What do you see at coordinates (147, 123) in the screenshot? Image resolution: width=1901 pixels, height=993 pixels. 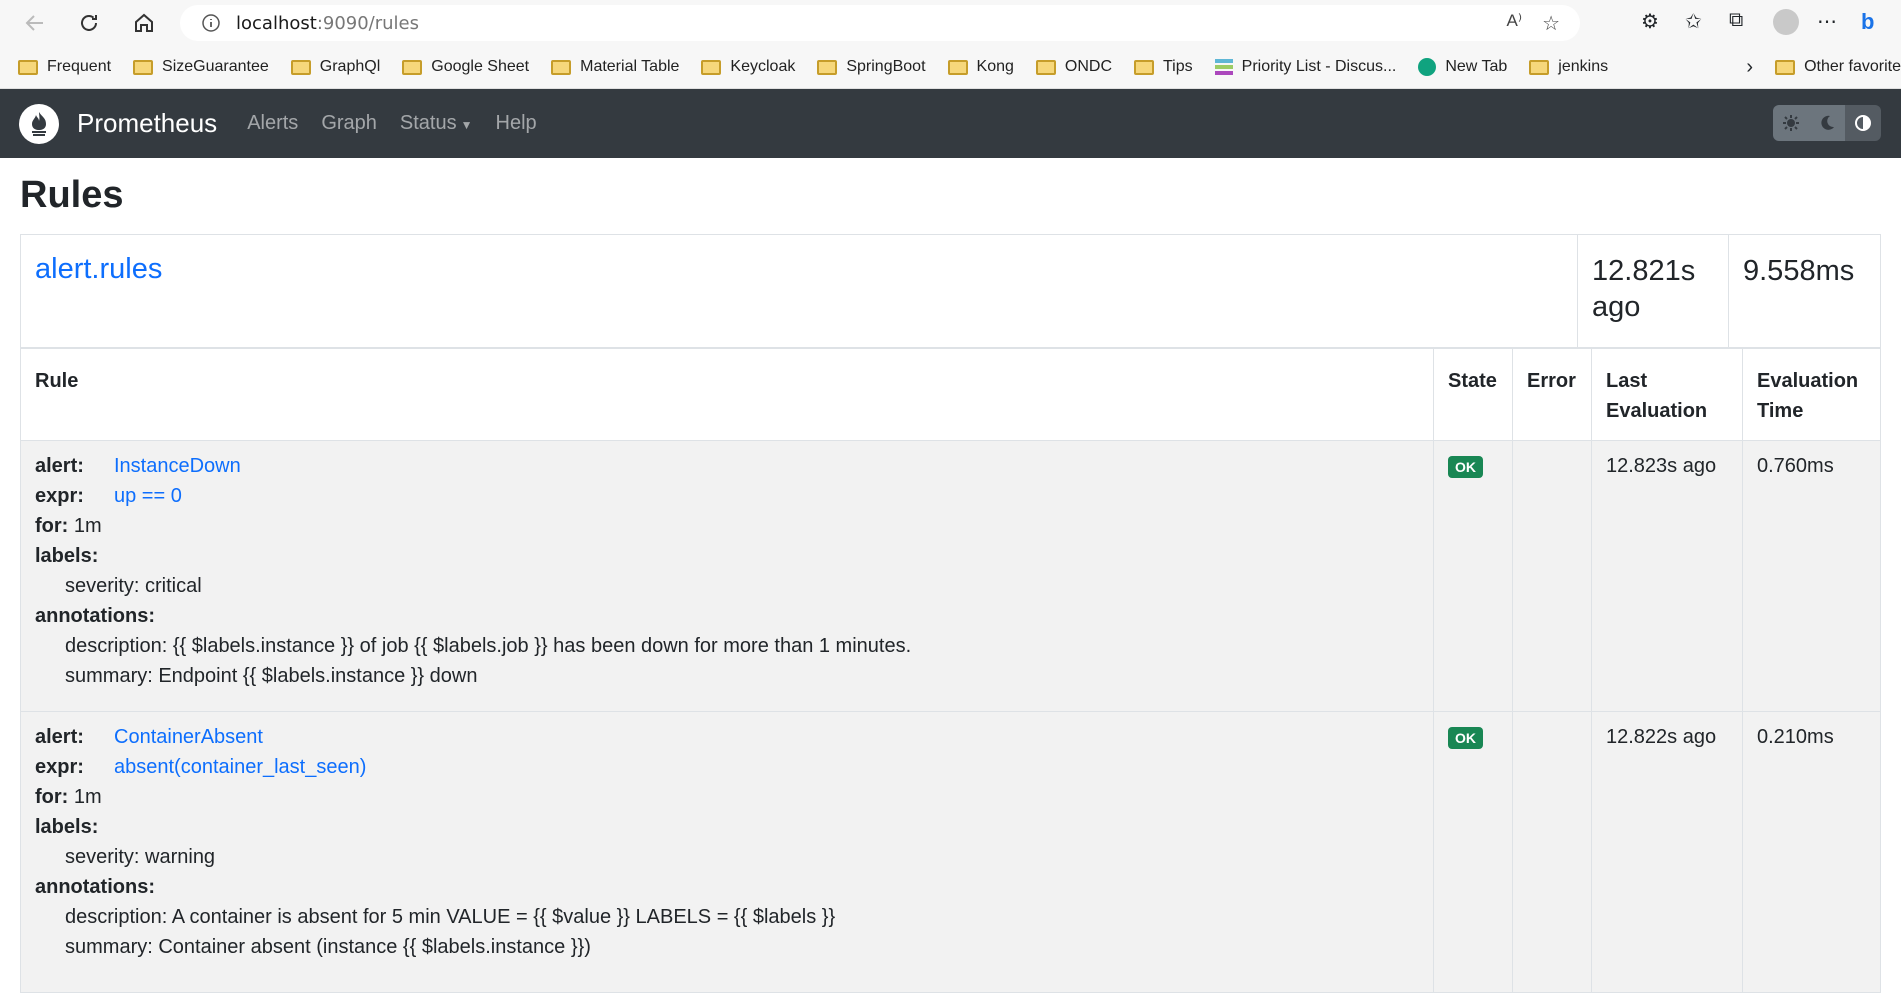 I see `brand: Prometheus` at bounding box center [147, 123].